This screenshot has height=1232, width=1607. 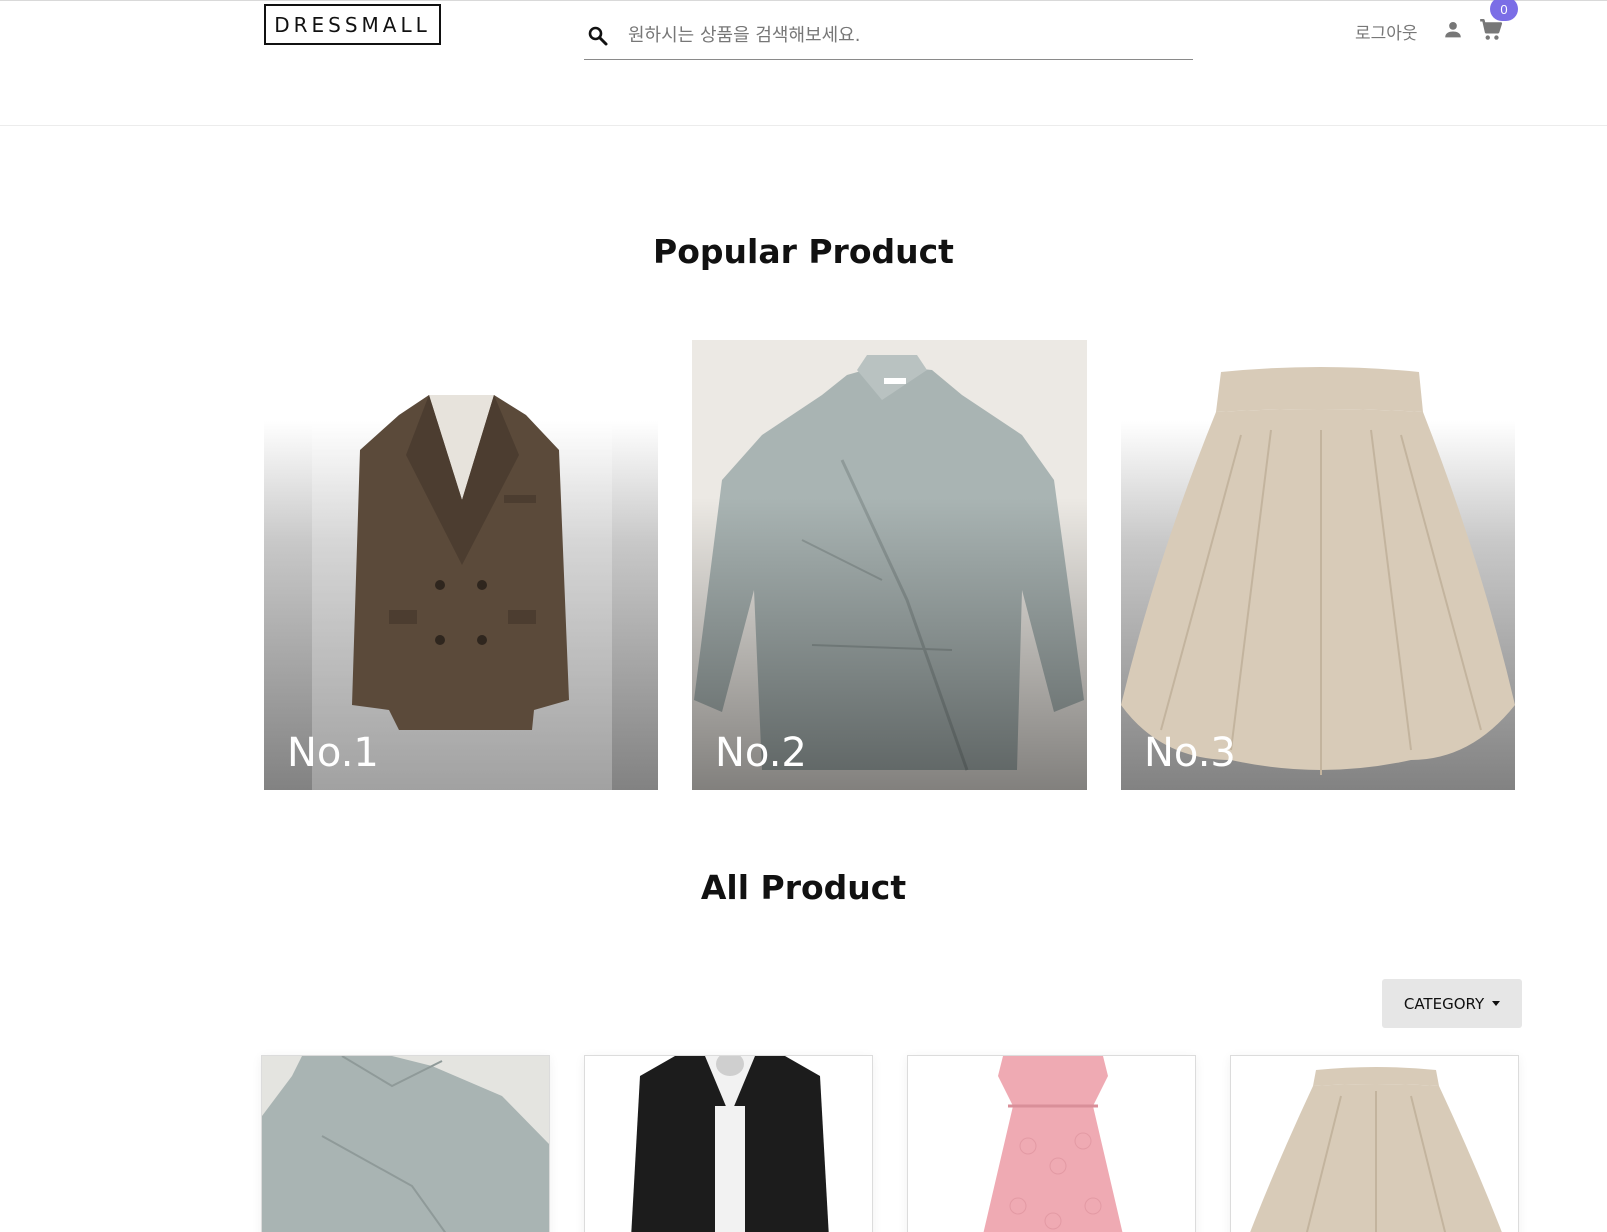 I want to click on dressmall-logo: DRESSMALL, so click(x=352, y=24).